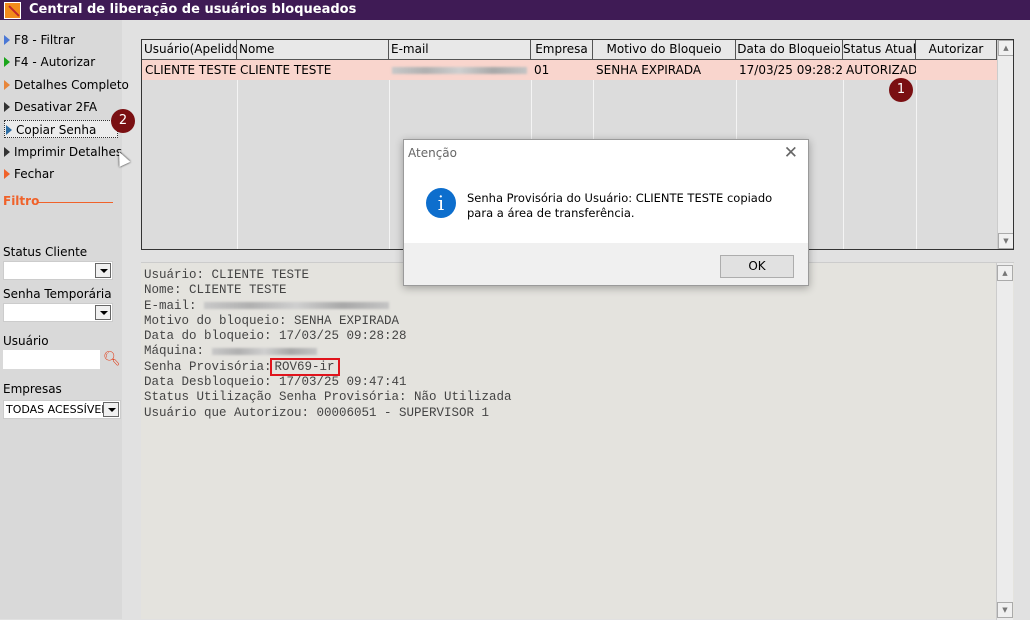 The image size is (1030, 620). Describe the element at coordinates (313, 70) in the screenshot. I see `cell-nome: CLIENTE TESTE` at that location.